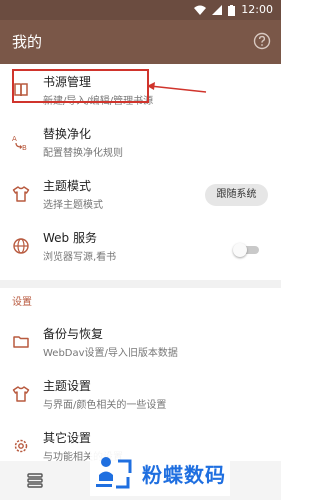 Image resolution: width=320 pixels, height=500 pixels. I want to click on settings-item-subtitle: WebDav设置/导入旧版本数据, so click(110, 353).